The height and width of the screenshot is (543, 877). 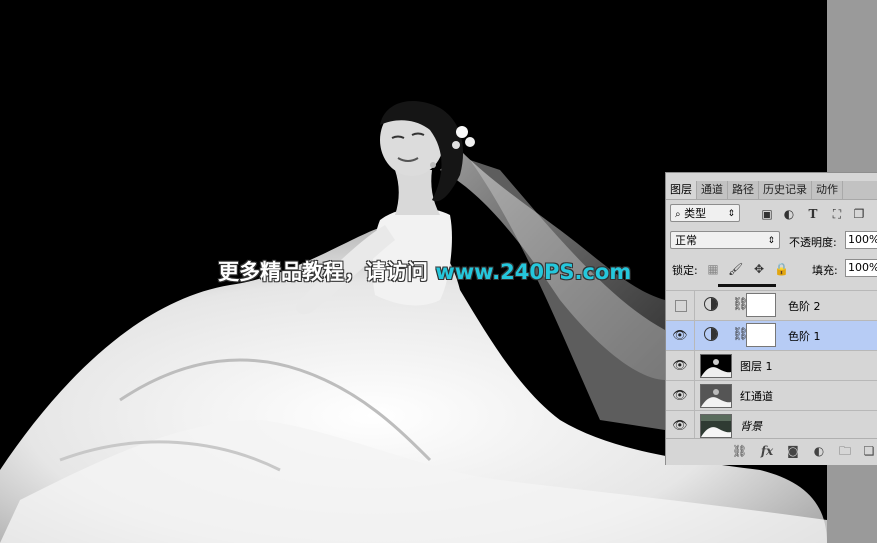 What do you see at coordinates (789, 214) in the screenshot?
I see `adjustment-filter-icon: ◐` at bounding box center [789, 214].